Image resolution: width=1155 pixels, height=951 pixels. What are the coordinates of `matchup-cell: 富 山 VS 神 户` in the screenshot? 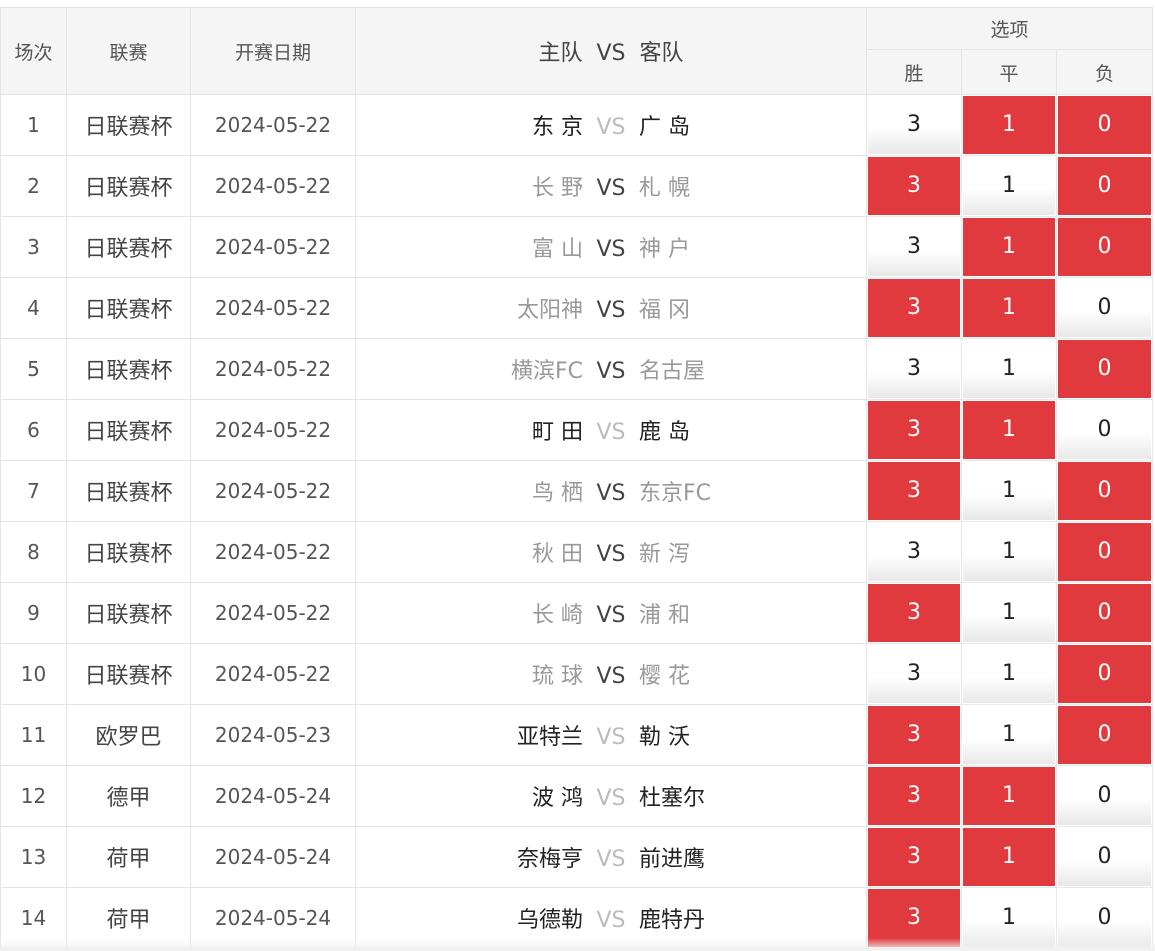 It's located at (611, 247).